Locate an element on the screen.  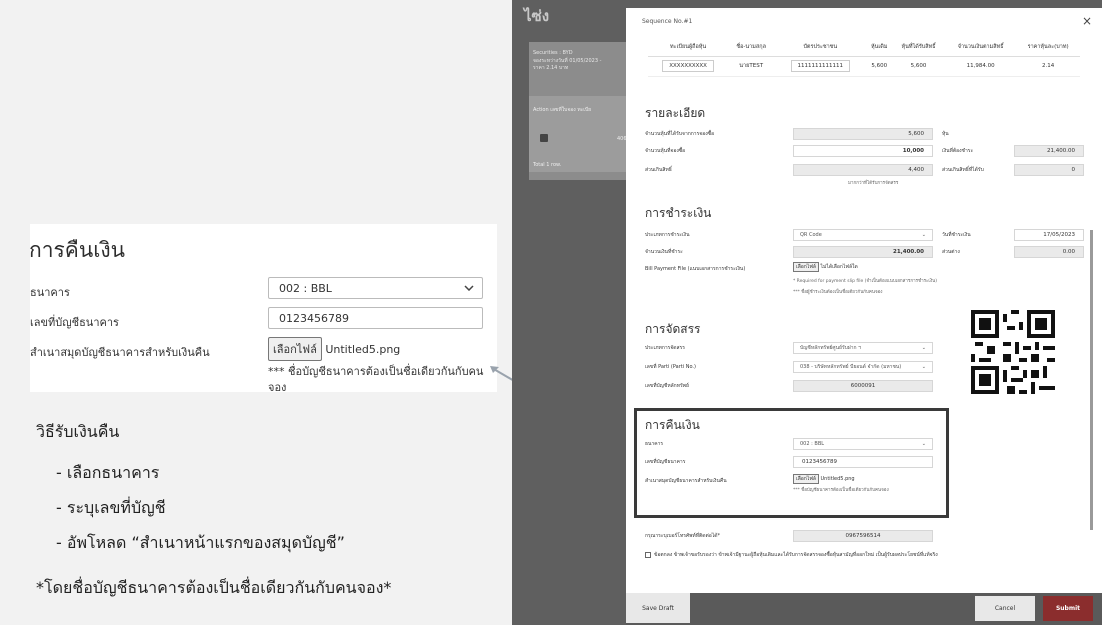
edit-icon is located at coordinates (544, 138).